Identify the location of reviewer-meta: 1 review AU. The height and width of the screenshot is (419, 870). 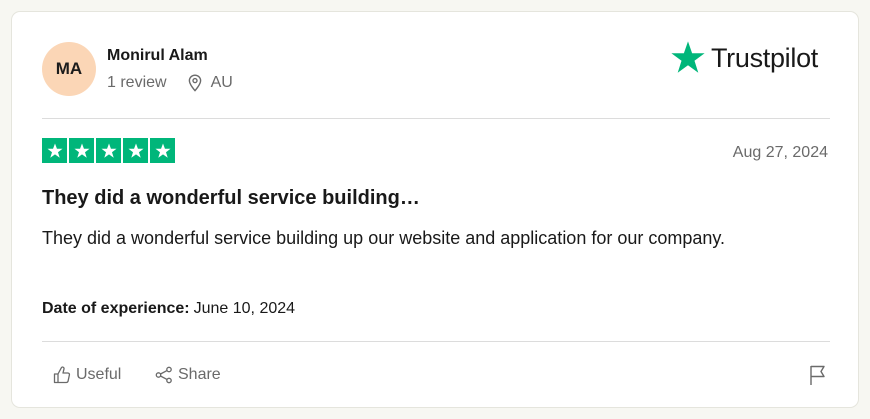
(170, 83).